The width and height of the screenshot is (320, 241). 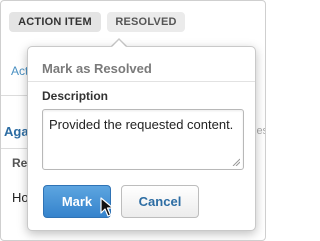 I want to click on resize-grip-icon, so click(x=236, y=162).